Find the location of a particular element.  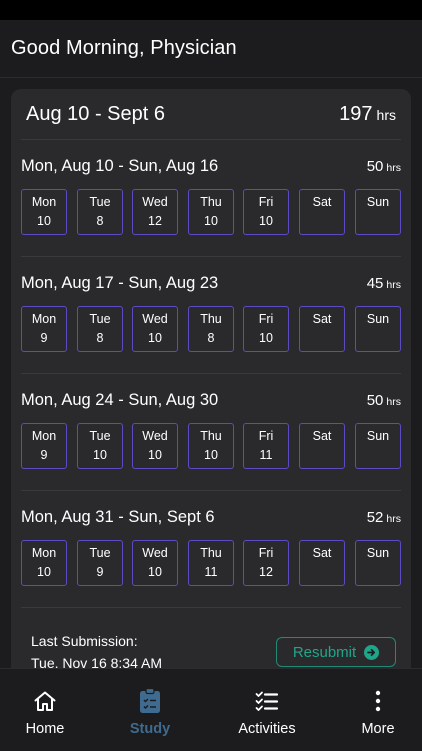

week-days-row: Mon 10 Tue 9 Wed 10 Thu 11 Fri 12 Sat Sun is located at coordinates (211, 563).